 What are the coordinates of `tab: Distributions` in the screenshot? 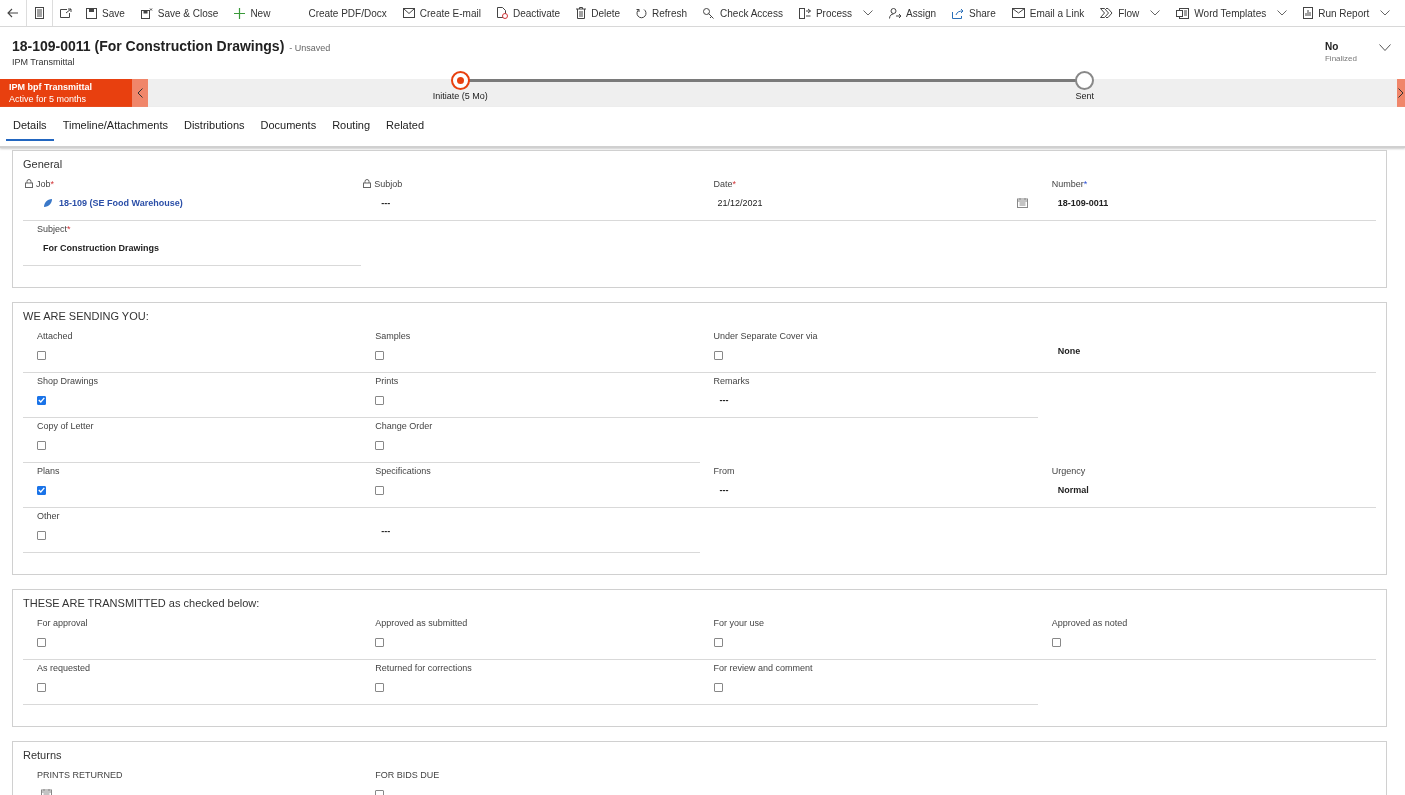 It's located at (214, 126).